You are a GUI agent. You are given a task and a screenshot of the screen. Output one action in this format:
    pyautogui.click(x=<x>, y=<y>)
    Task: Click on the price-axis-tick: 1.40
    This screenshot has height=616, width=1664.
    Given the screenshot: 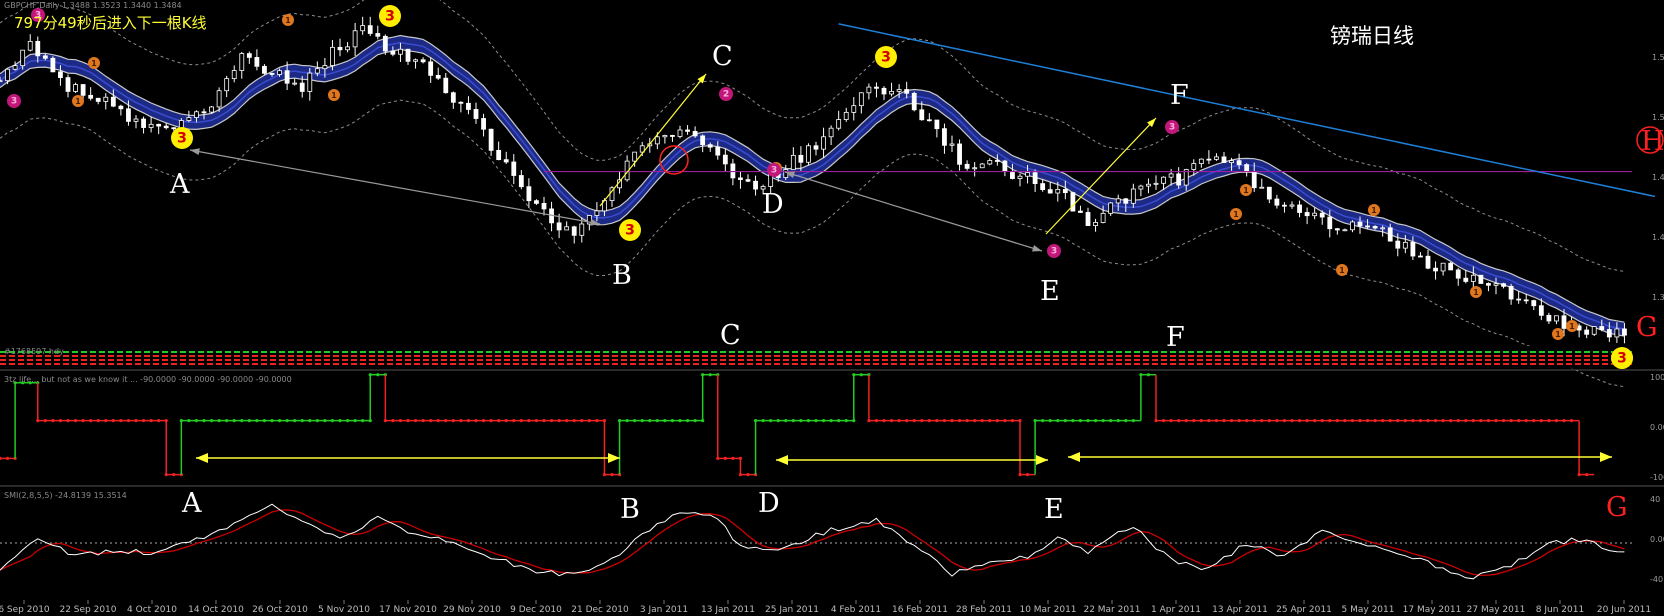 What is the action you would take?
    pyautogui.click(x=1658, y=237)
    